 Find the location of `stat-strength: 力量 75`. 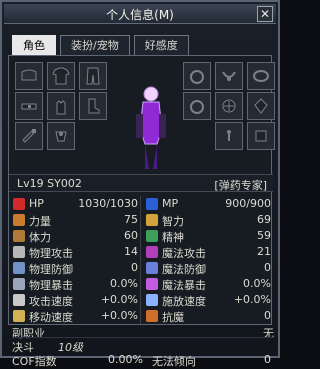

stat-strength: 力量 75 is located at coordinates (74, 220).